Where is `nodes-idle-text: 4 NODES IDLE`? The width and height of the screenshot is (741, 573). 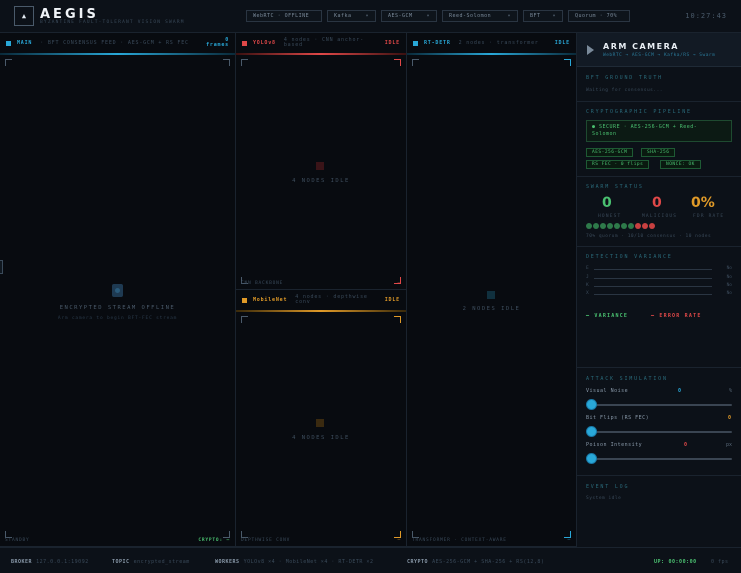 nodes-idle-text: 4 NODES IDLE is located at coordinates (321, 438).